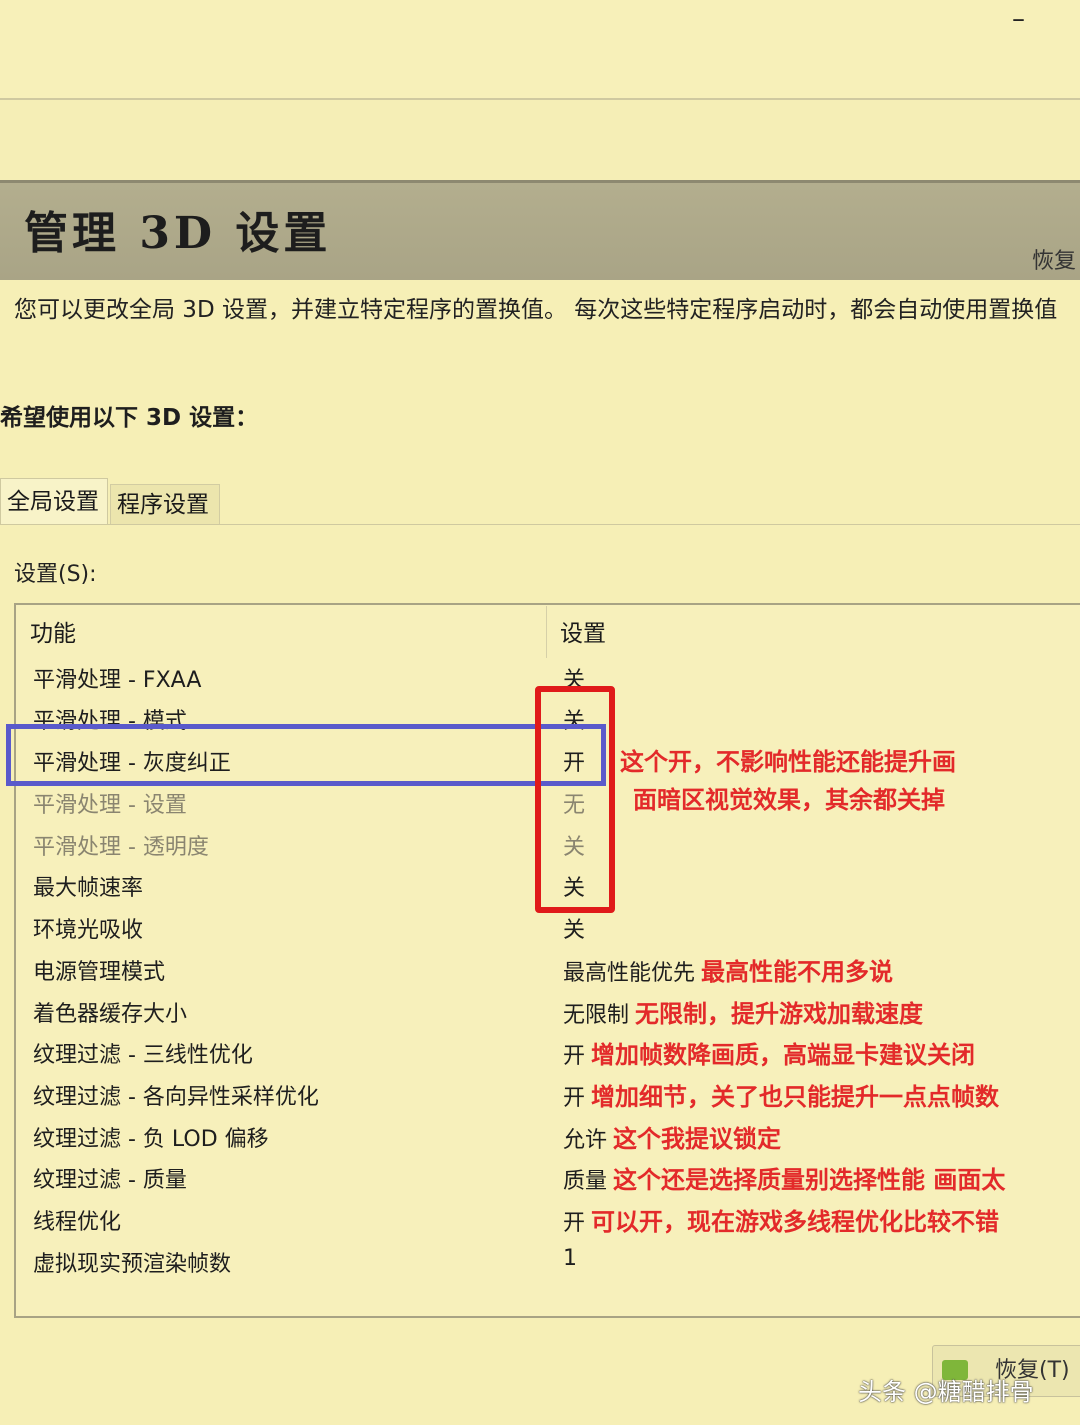 Image resolution: width=1080 pixels, height=1425 pixels. Describe the element at coordinates (788, 762) in the screenshot. I see `annotation-text: 这个开，不影响性能还能提升画` at that location.